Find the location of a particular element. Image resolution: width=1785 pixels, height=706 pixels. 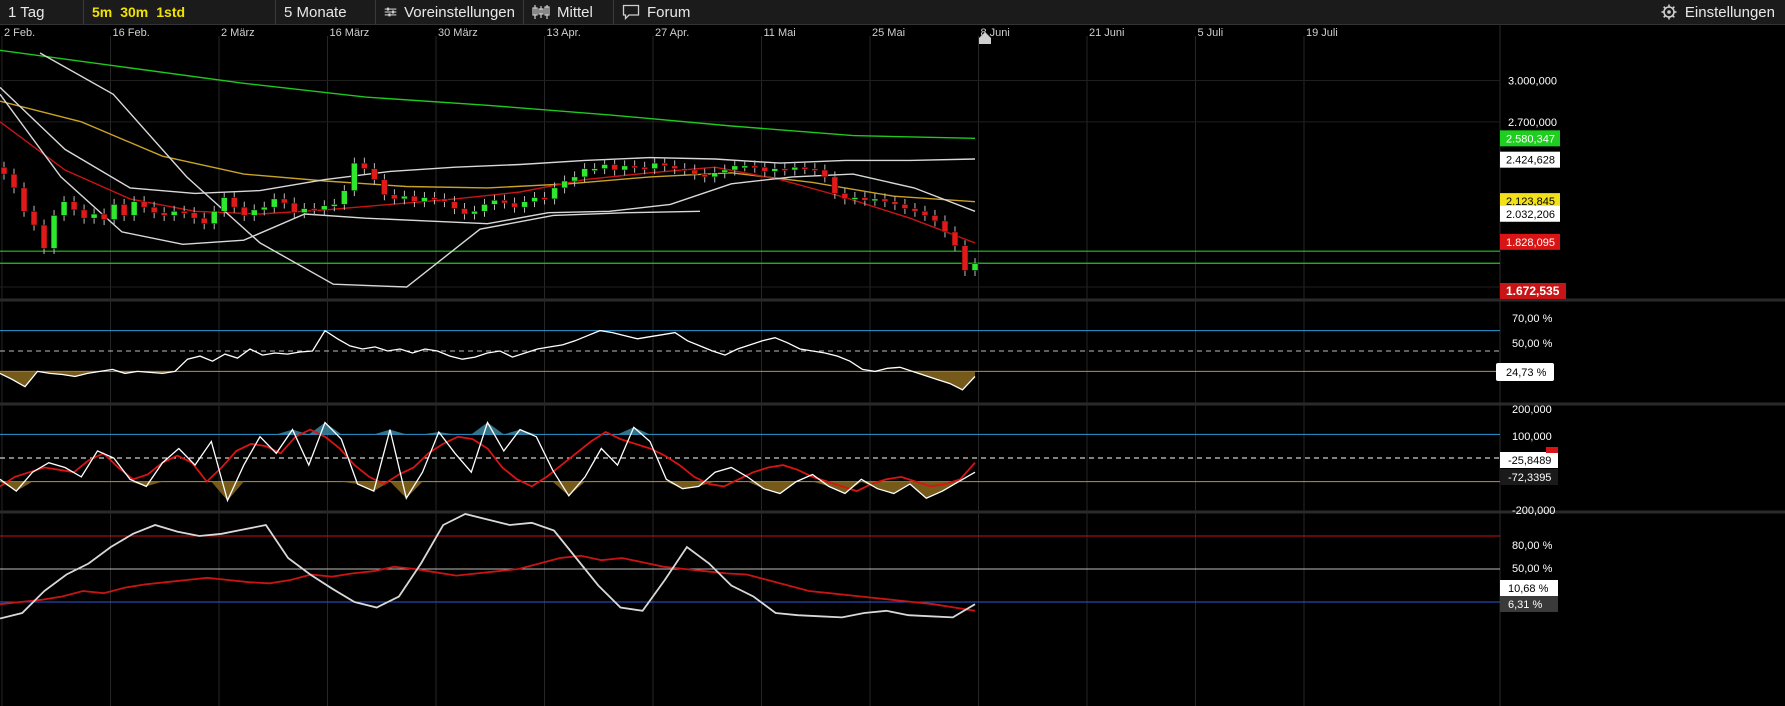

gear-icon is located at coordinates (1669, 12).